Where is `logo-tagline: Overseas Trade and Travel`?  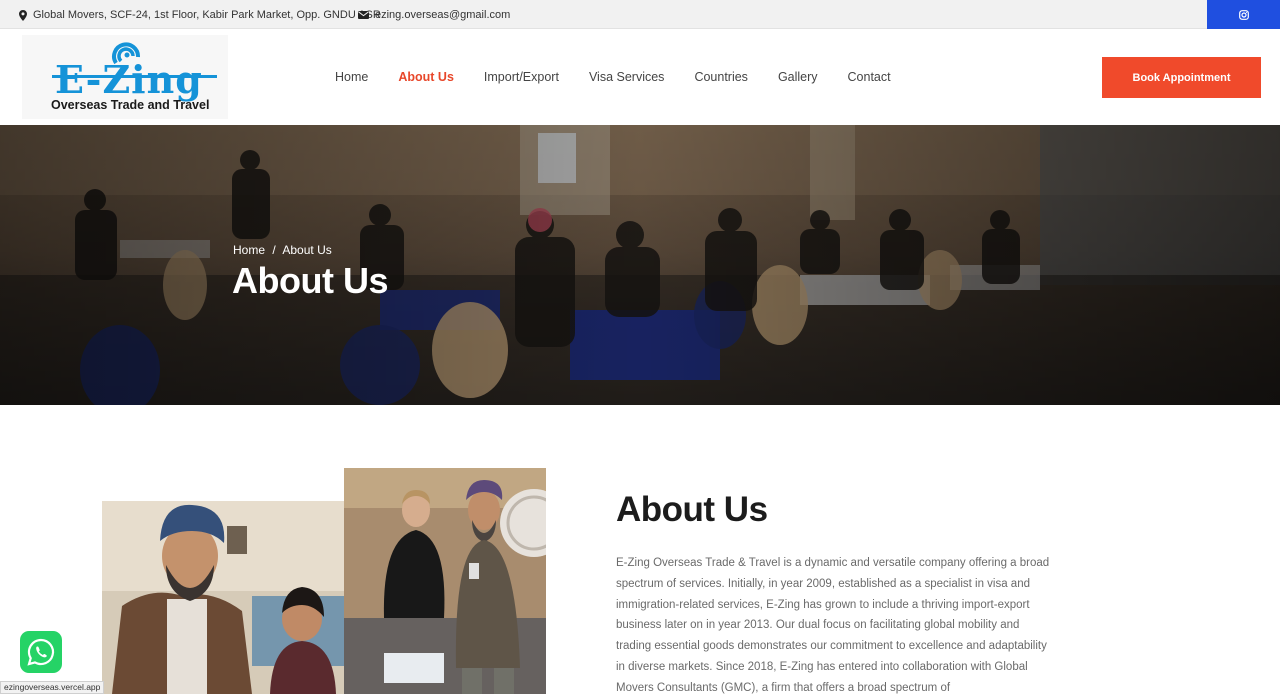 logo-tagline: Overseas Trade and Travel is located at coordinates (130, 105).